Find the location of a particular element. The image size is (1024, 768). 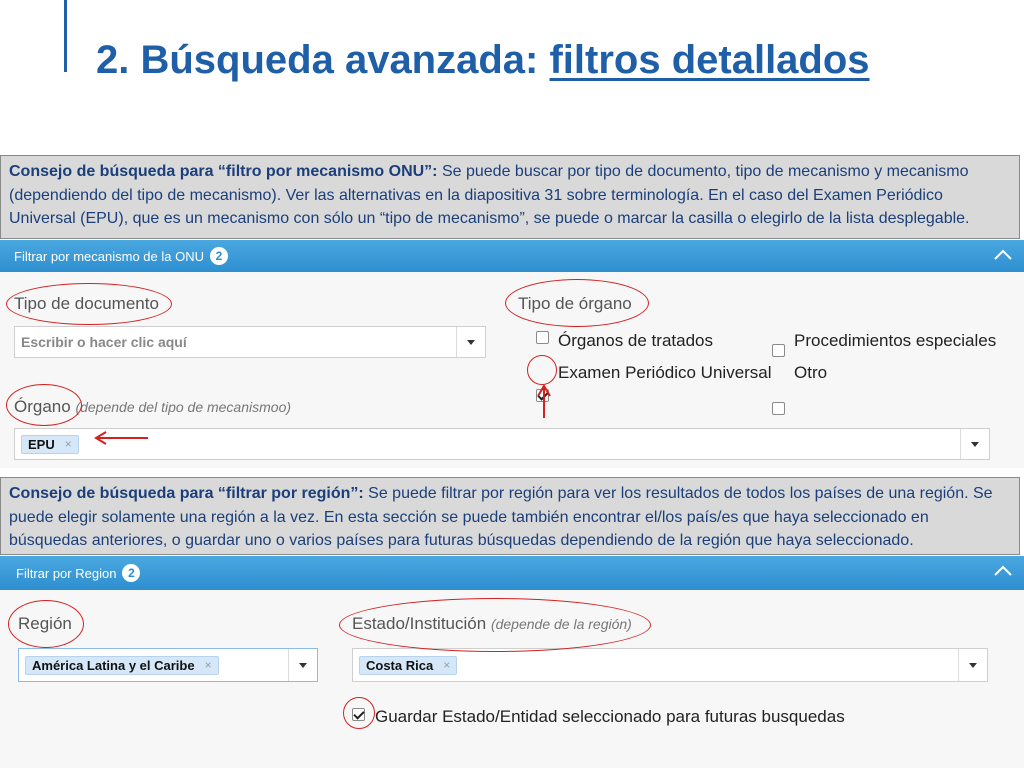

arrow-left-icon is located at coordinates (121, 438).